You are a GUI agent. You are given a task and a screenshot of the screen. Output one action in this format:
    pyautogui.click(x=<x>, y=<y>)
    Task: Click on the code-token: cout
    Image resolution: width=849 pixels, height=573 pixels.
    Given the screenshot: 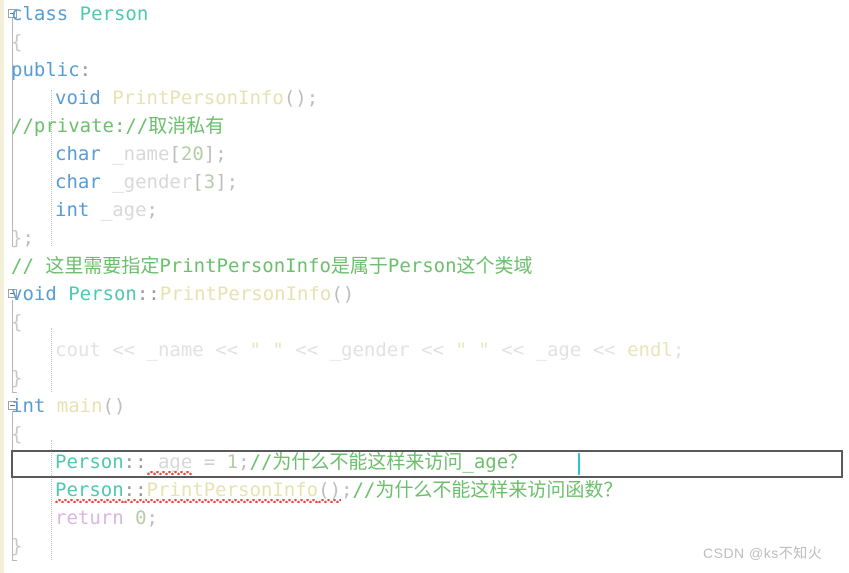 What is the action you would take?
    pyautogui.click(x=78, y=350)
    